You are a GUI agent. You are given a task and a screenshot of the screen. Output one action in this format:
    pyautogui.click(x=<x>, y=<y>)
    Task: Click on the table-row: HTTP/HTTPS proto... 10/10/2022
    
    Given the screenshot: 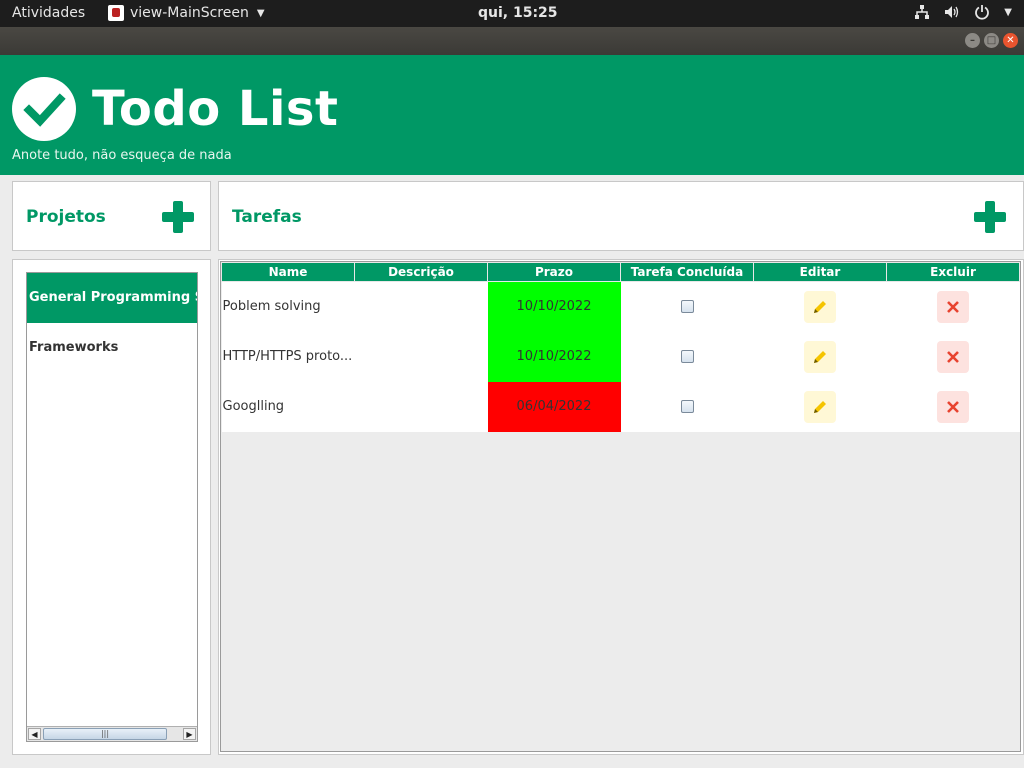 What is the action you would take?
    pyautogui.click(x=620, y=356)
    